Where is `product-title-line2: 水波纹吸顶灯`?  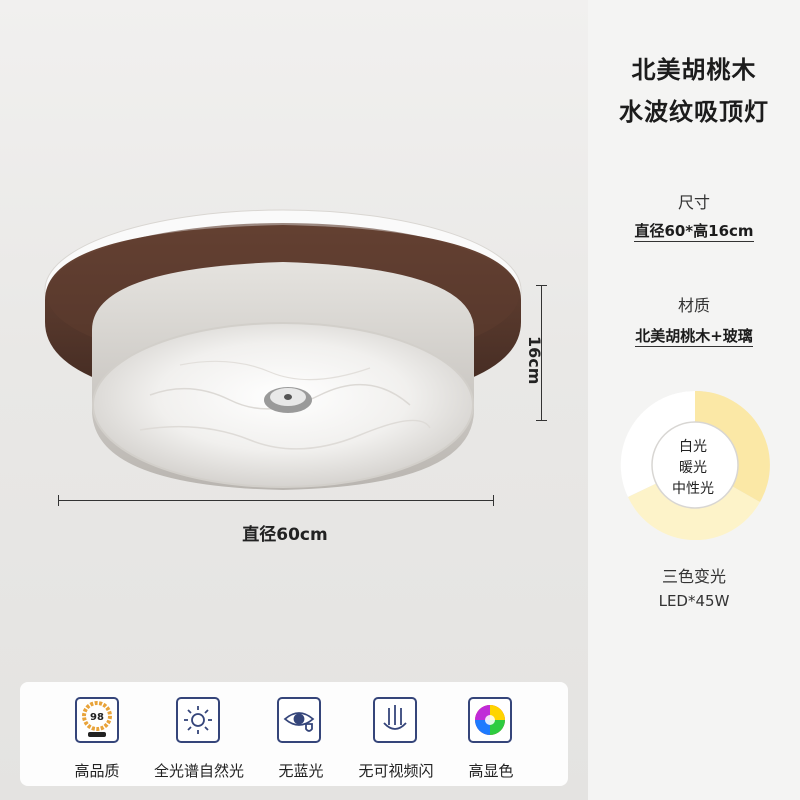 product-title-line2: 水波纹吸顶灯 is located at coordinates (694, 112).